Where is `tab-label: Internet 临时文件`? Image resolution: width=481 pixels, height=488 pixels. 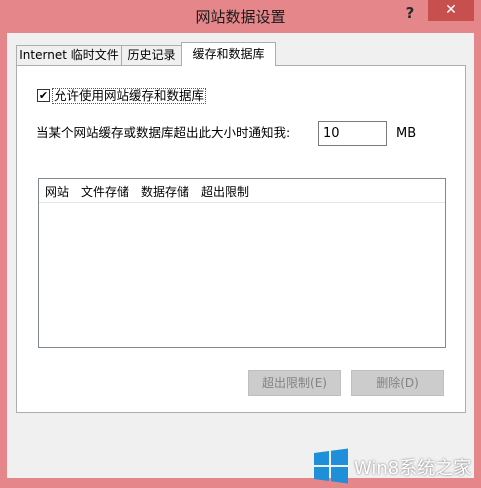
tab-label: Internet 临时文件 is located at coordinates (69, 55).